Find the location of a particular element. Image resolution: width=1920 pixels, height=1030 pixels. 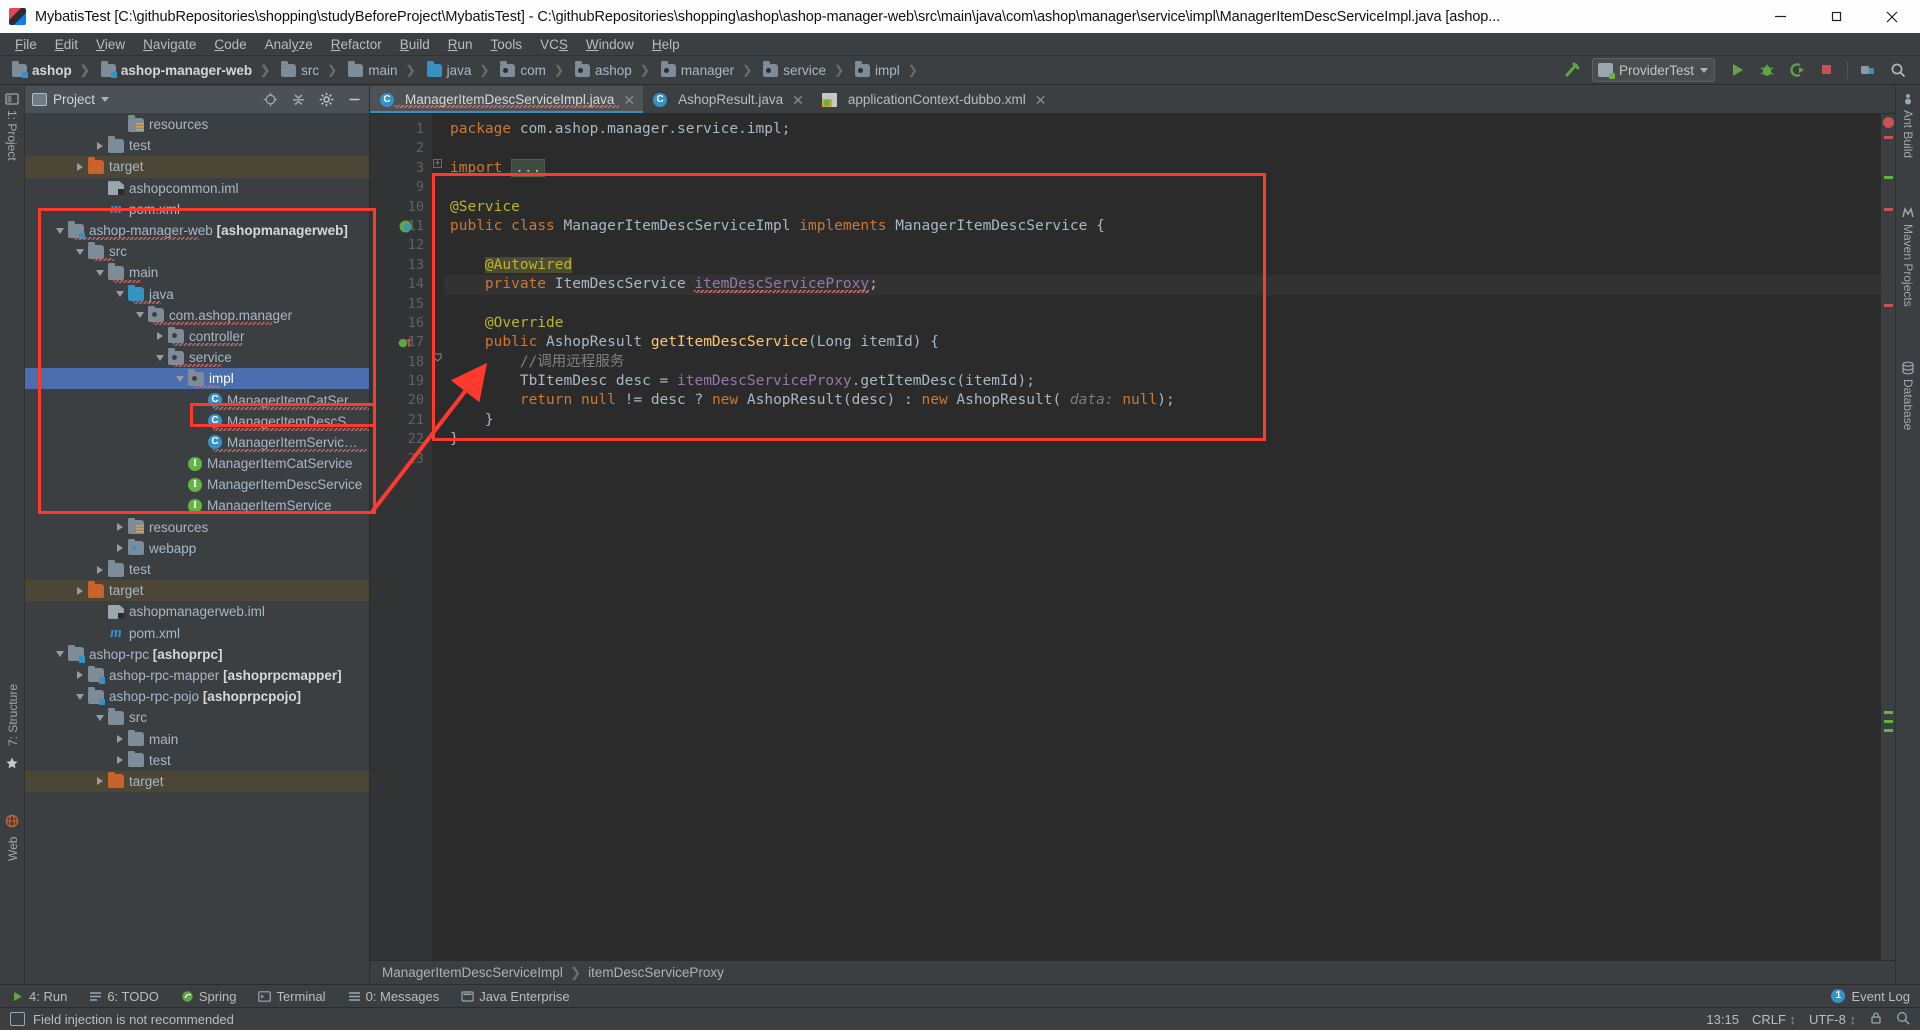

breadcrumb-item-main: main ❯ is located at coordinates (385, 70).